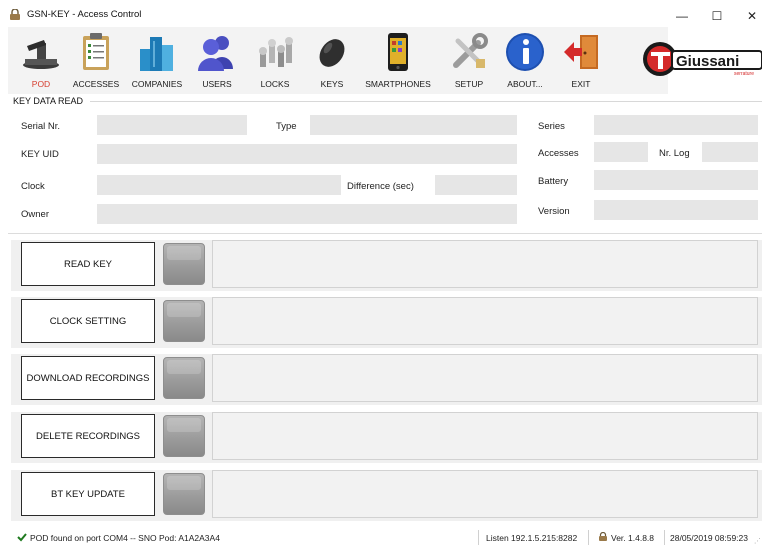  Describe the element at coordinates (88, 321) in the screenshot. I see `clock-setting-button: CLOCK SETTING` at that location.